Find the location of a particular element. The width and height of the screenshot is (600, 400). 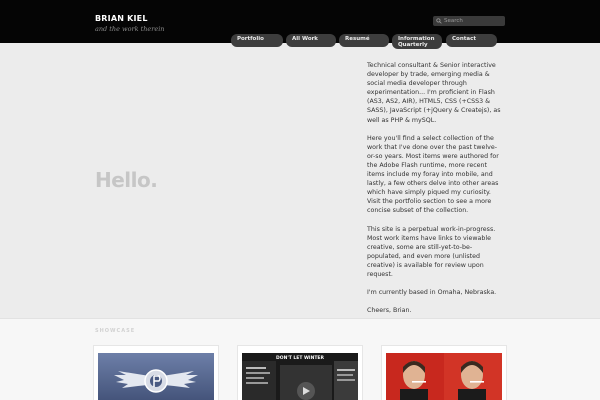

intro-paragraph: I'm currently based in Omaha, Nebraska. is located at coordinates (432, 293).